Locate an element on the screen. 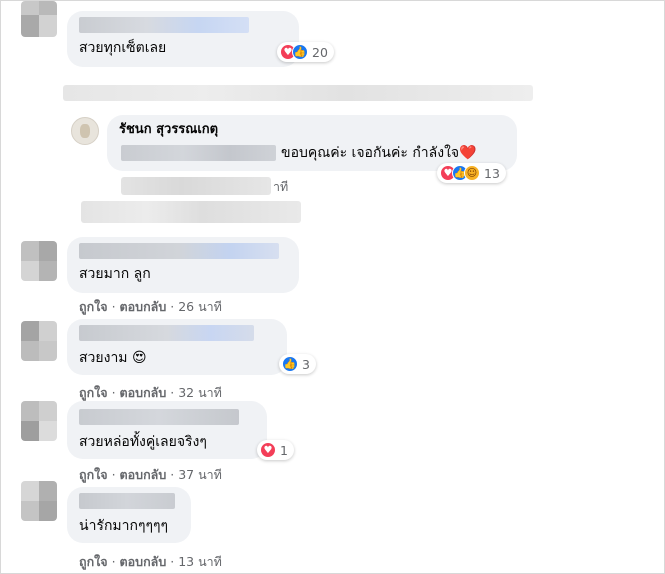  comment-bubble: น่ารักมากๆๆๆๆ is located at coordinates (129, 515).